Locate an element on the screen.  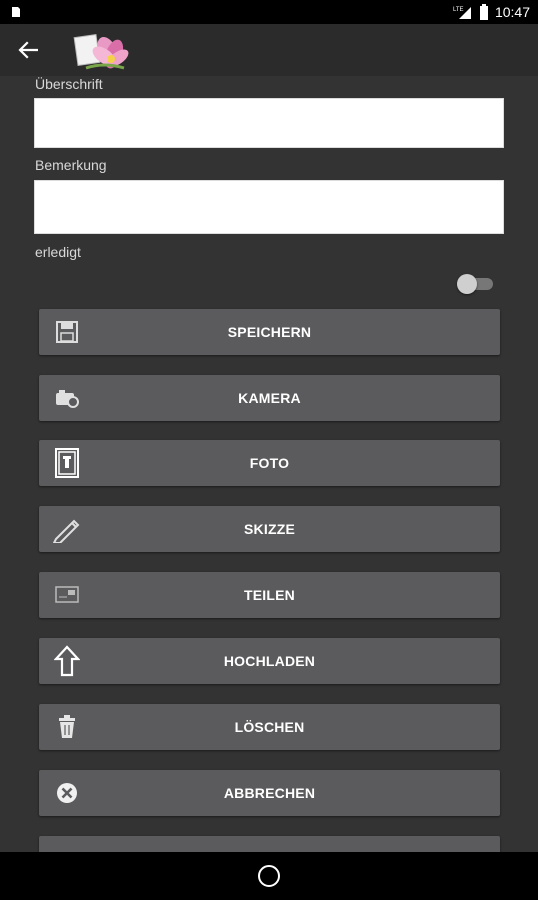
sketch-button: SKIZZE is located at coordinates (269, 529).